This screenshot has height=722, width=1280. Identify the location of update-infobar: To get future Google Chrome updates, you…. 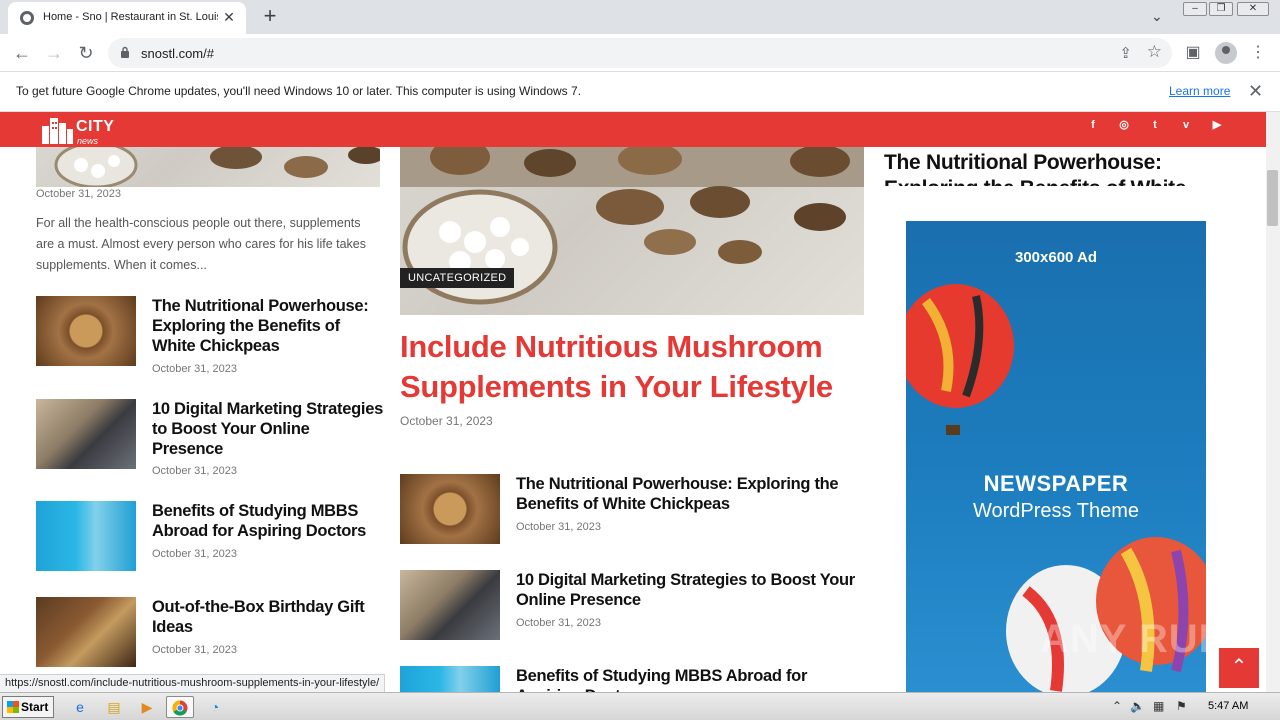
(640, 92).